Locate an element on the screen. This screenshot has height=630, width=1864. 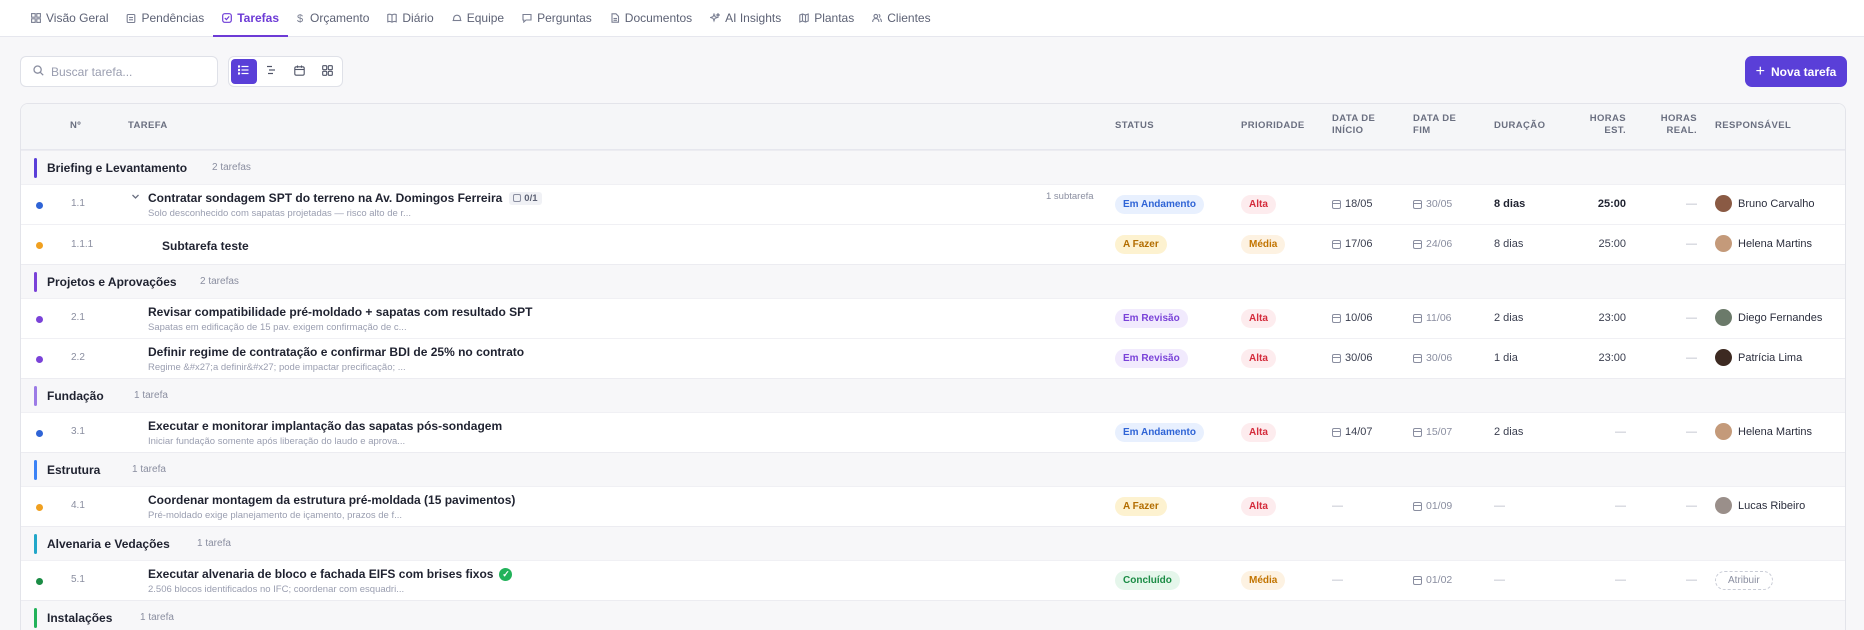
chevron-down-icon is located at coordinates (135, 198).